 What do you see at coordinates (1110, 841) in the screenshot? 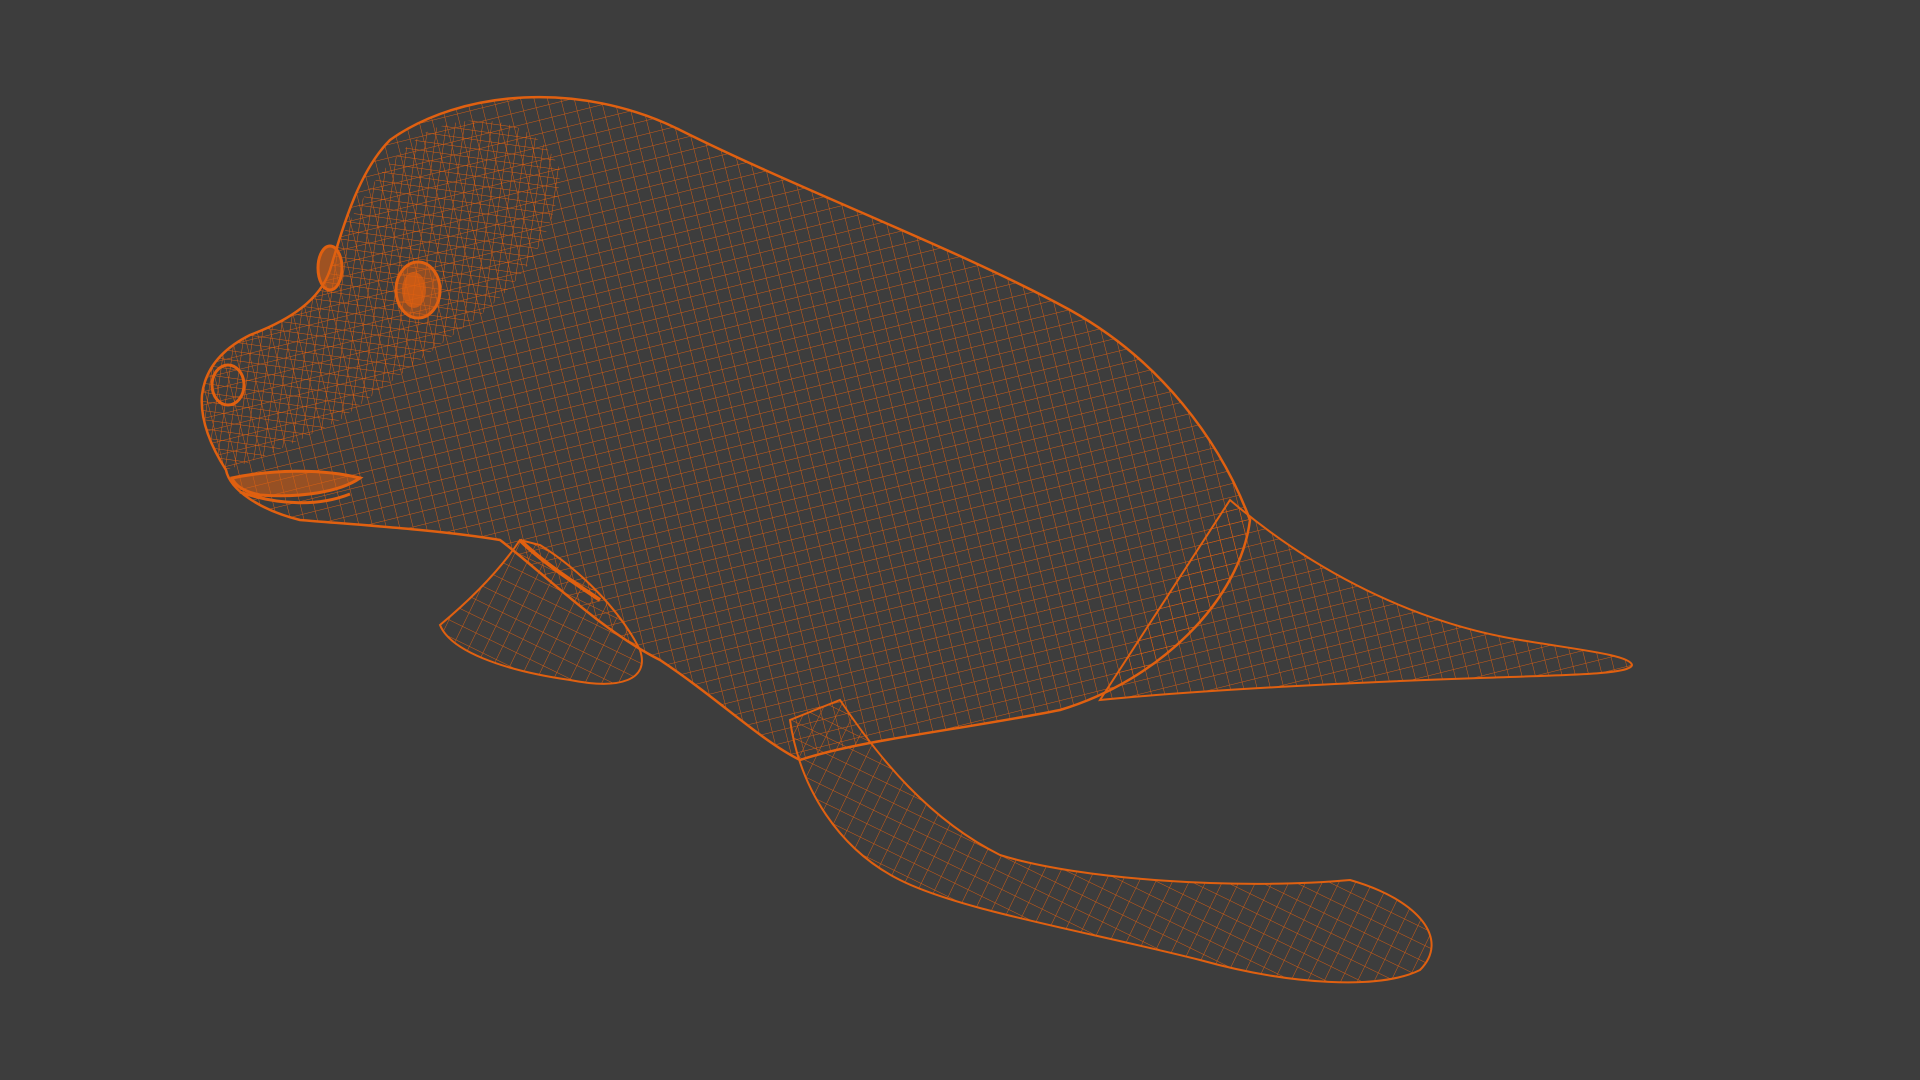
I see `hind-flipper` at bounding box center [1110, 841].